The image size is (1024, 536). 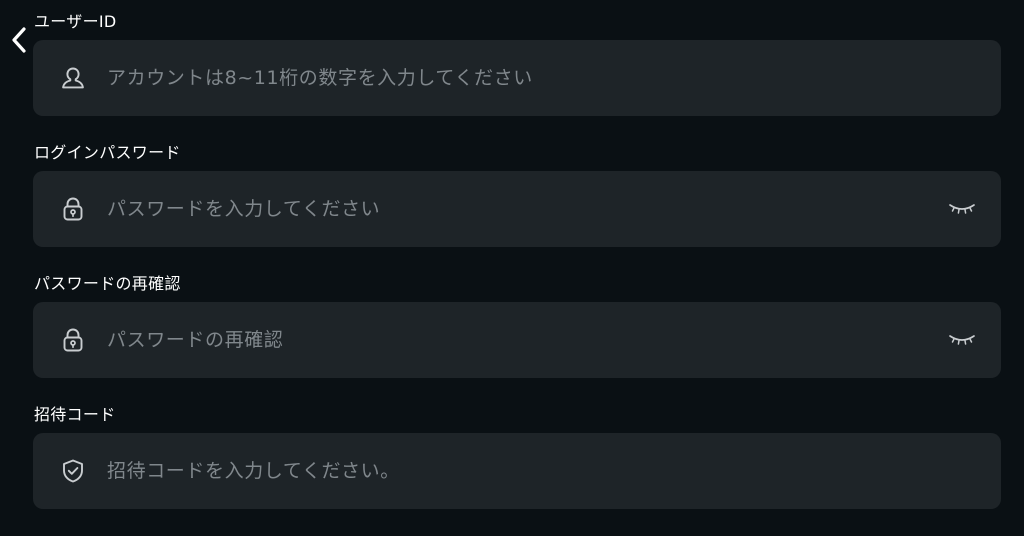 I want to click on chevron-left-icon, so click(x=19, y=40).